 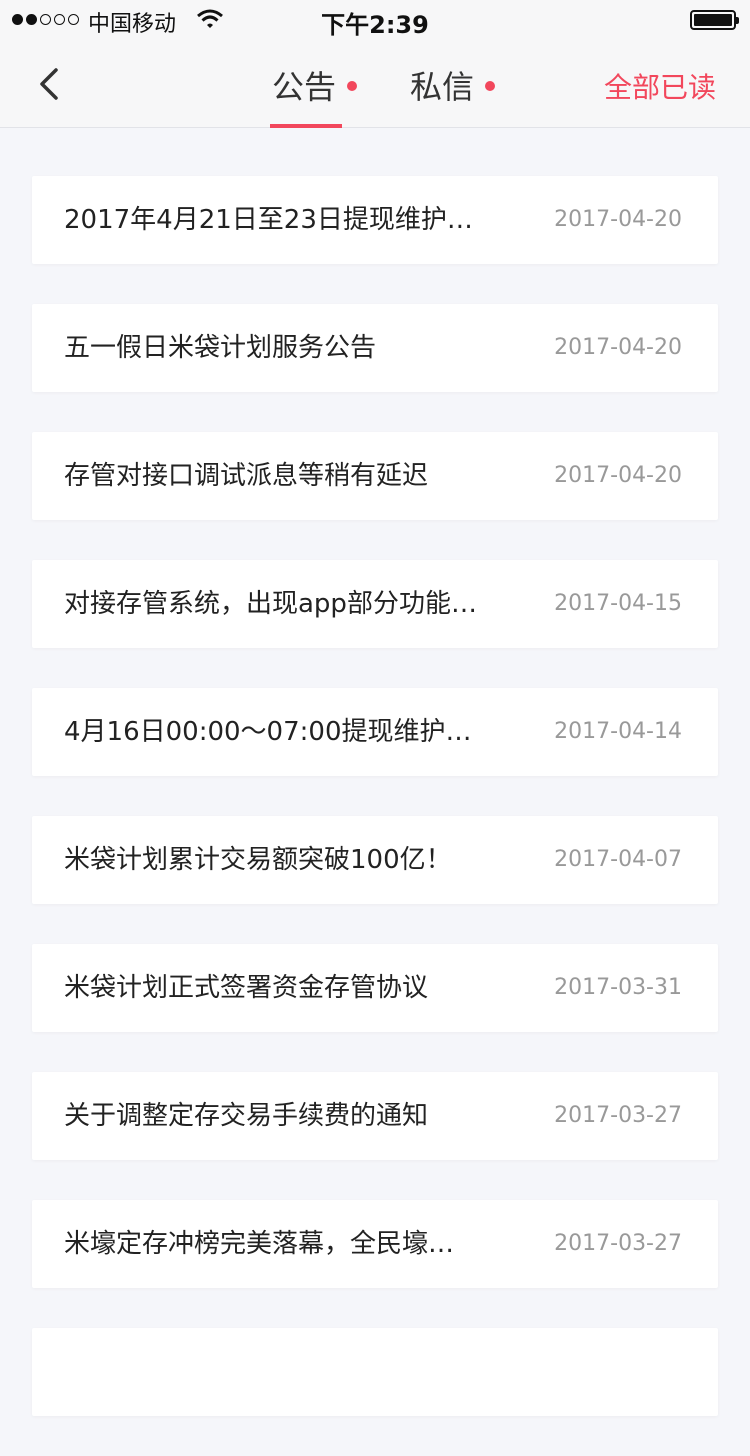 I want to click on status-time: 下午2:39, so click(x=375, y=25).